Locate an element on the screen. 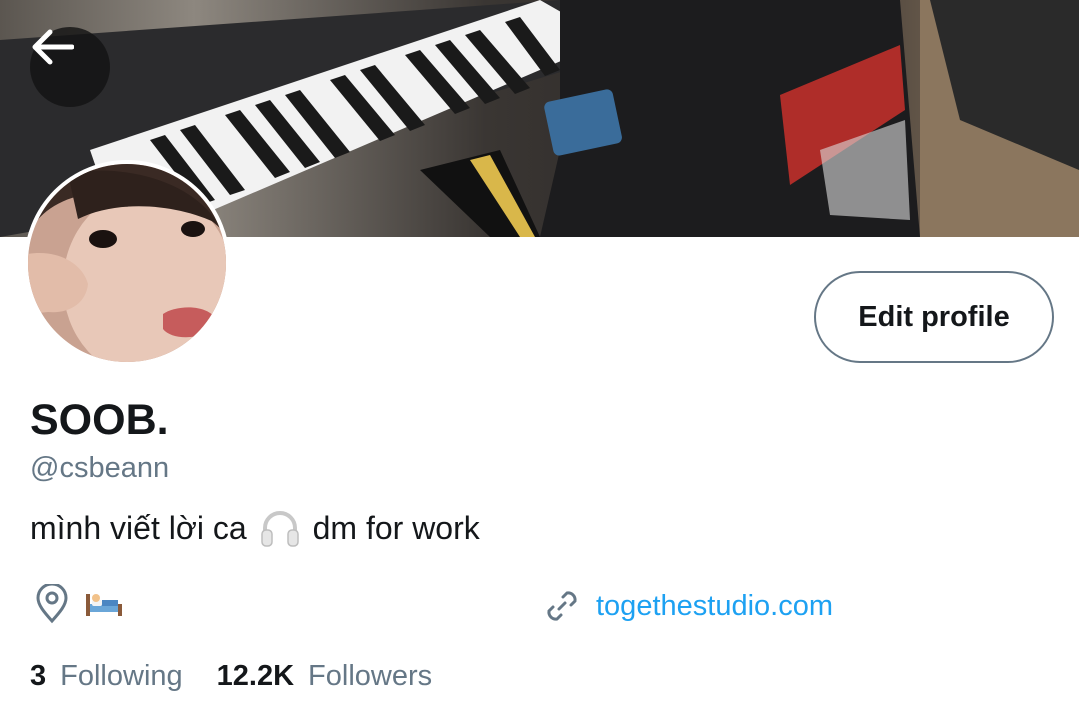 This screenshot has width=1079, height=719. following-count: 3 is located at coordinates (38, 676).